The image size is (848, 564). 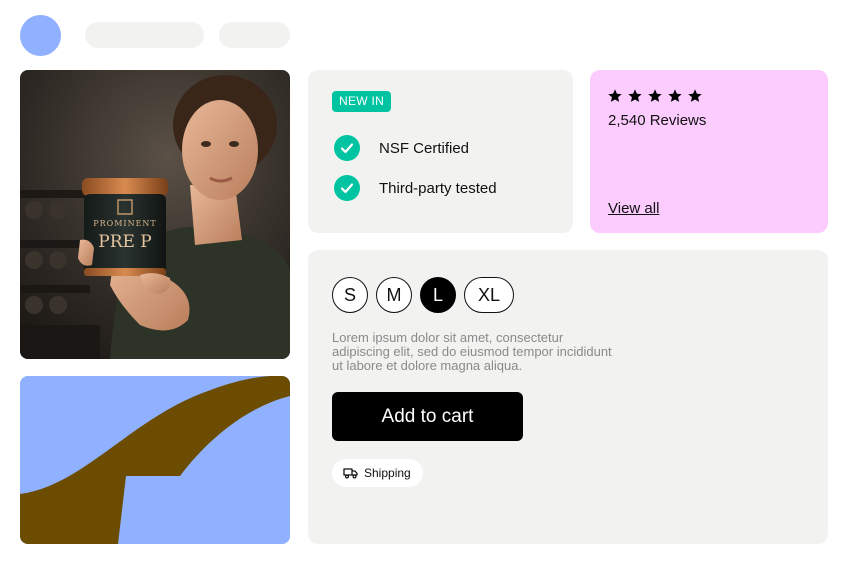 What do you see at coordinates (40, 35) in the screenshot?
I see `avatar` at bounding box center [40, 35].